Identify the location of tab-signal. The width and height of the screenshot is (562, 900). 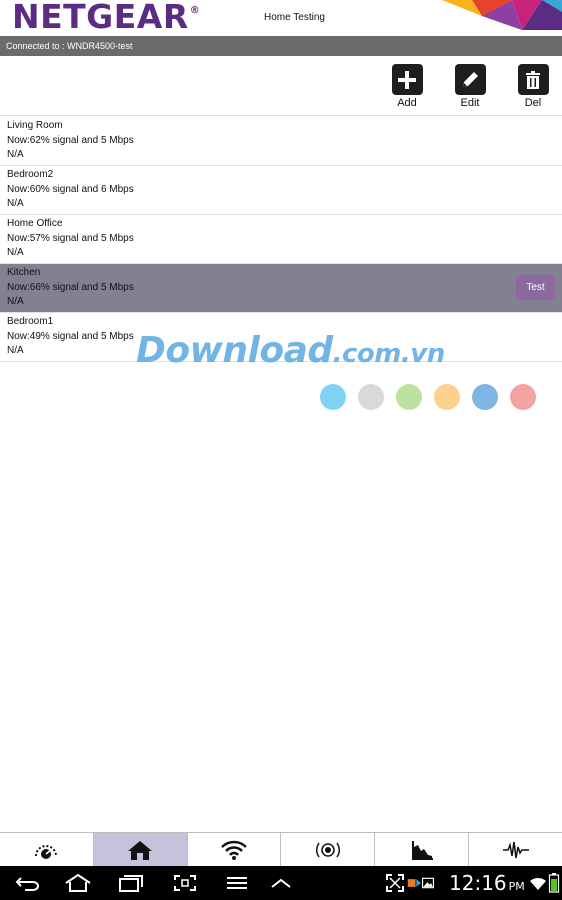
(328, 849).